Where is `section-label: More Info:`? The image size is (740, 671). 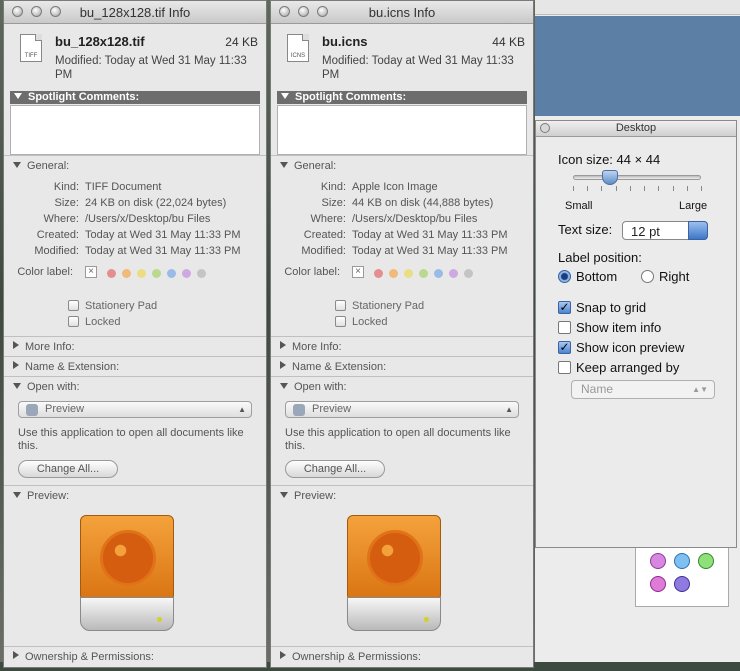
section-label: More Info: is located at coordinates (50, 347).